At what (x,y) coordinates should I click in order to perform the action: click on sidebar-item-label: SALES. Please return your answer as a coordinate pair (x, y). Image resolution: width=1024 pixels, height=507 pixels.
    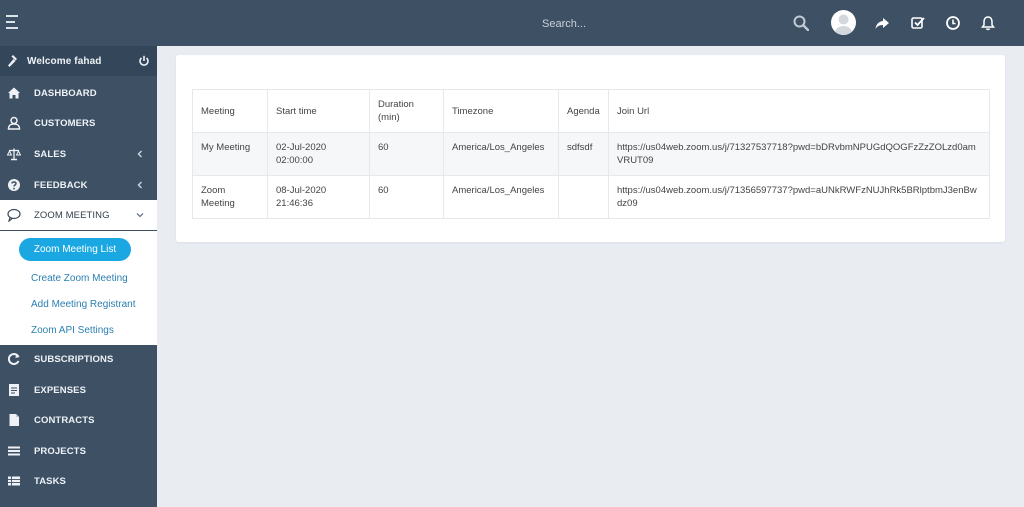
    Looking at the image, I should click on (50, 154).